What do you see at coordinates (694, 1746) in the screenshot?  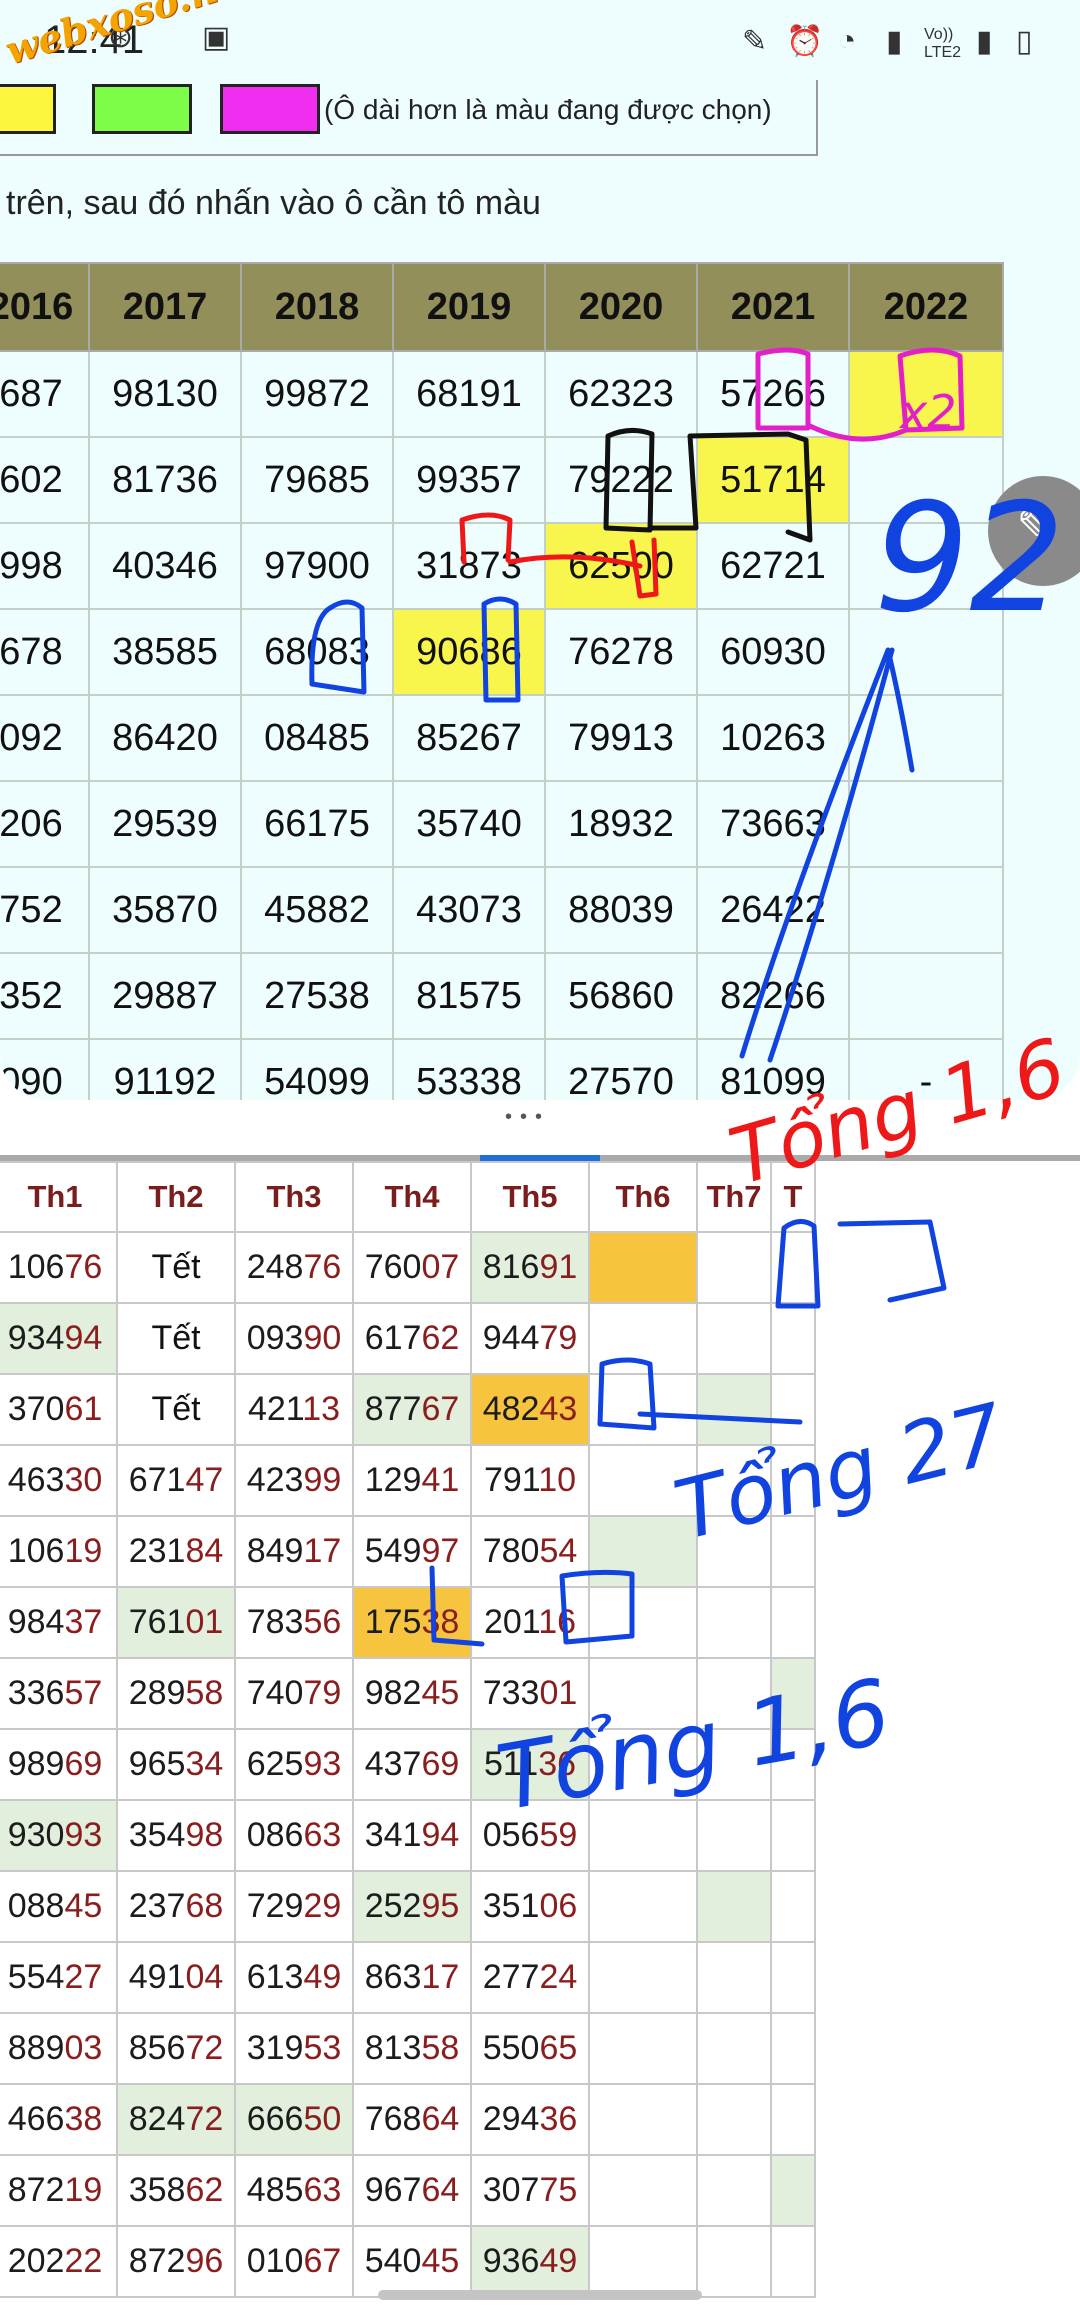 I see `tong-3-note: Tổng 1,6` at bounding box center [694, 1746].